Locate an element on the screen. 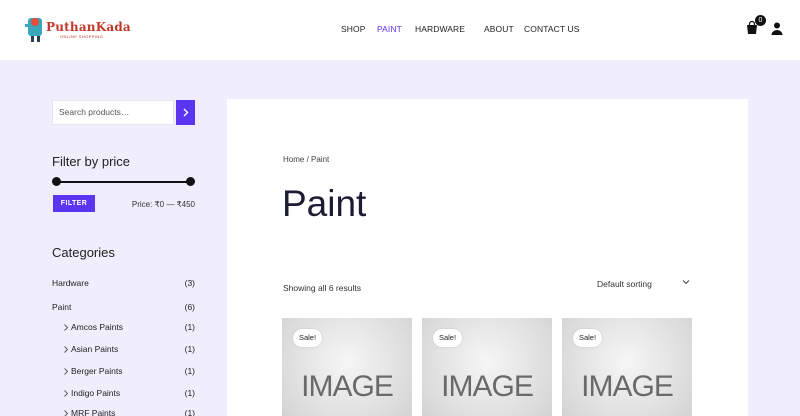 Image resolution: width=800 pixels, height=416 pixels. logo-tagline: ONLINE SHOPPING is located at coordinates (82, 36).